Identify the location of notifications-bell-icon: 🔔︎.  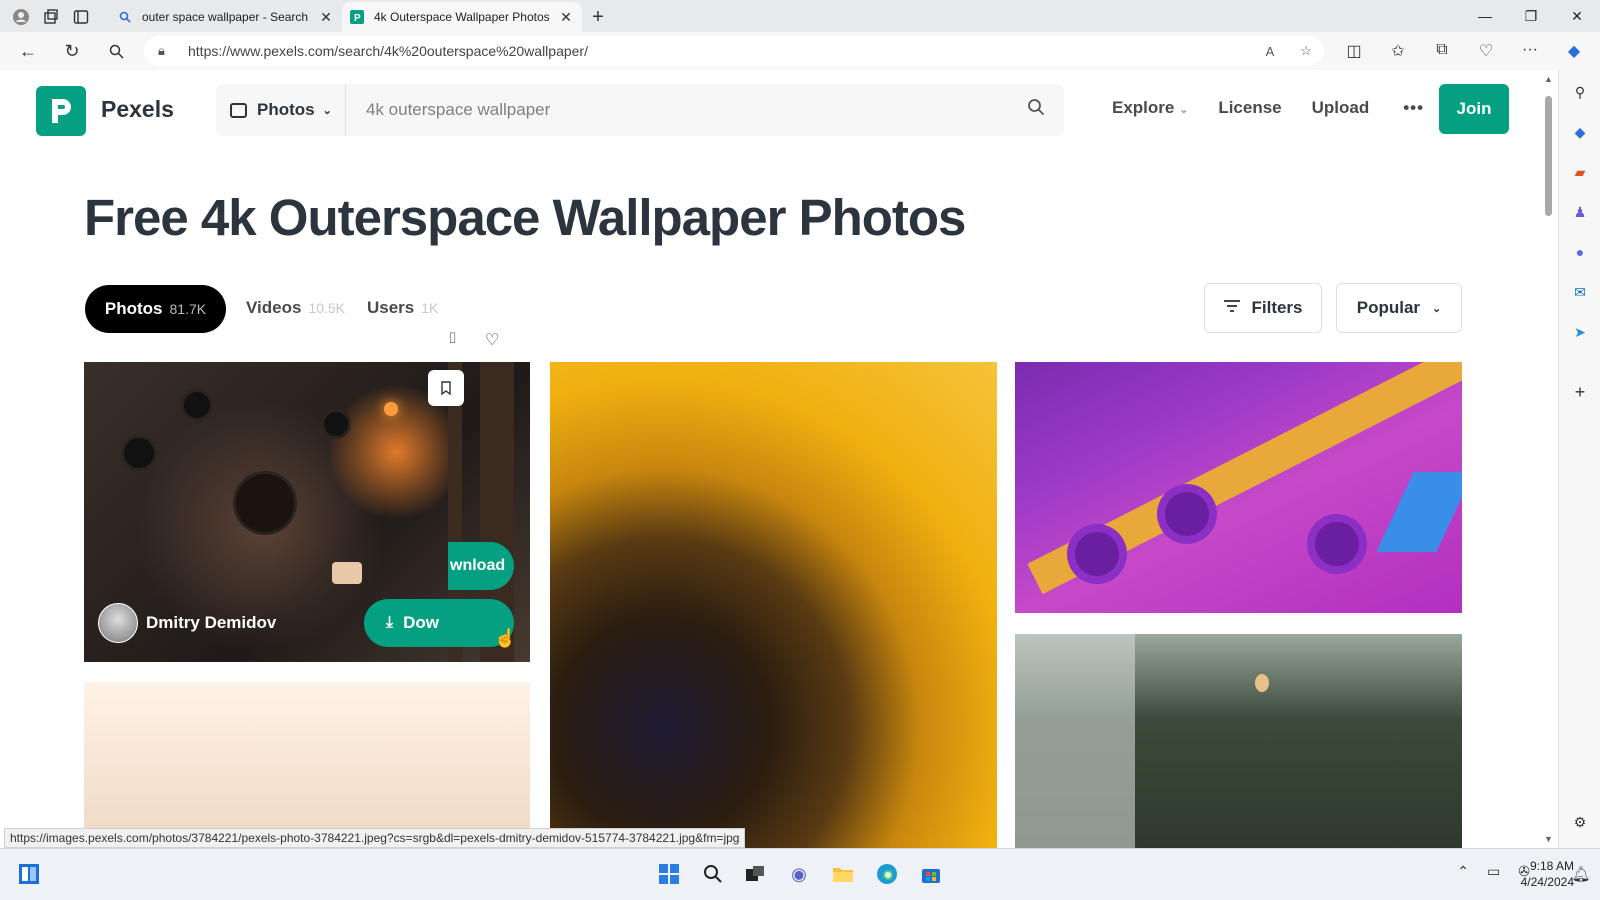
(1581, 874).